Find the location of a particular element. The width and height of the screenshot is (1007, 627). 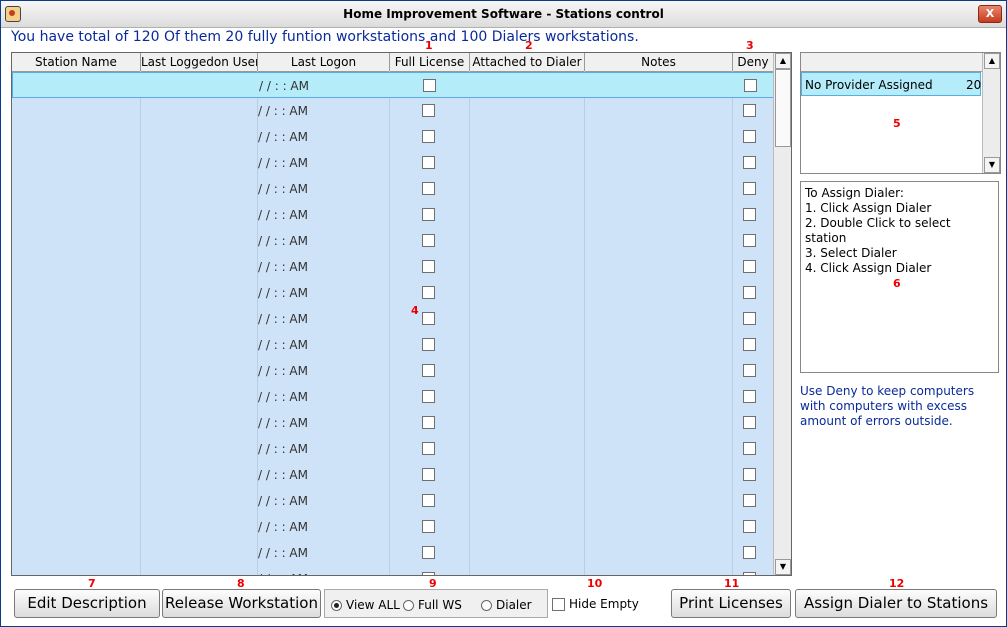

instruction-line: To Assign Dialer: is located at coordinates (854, 193).